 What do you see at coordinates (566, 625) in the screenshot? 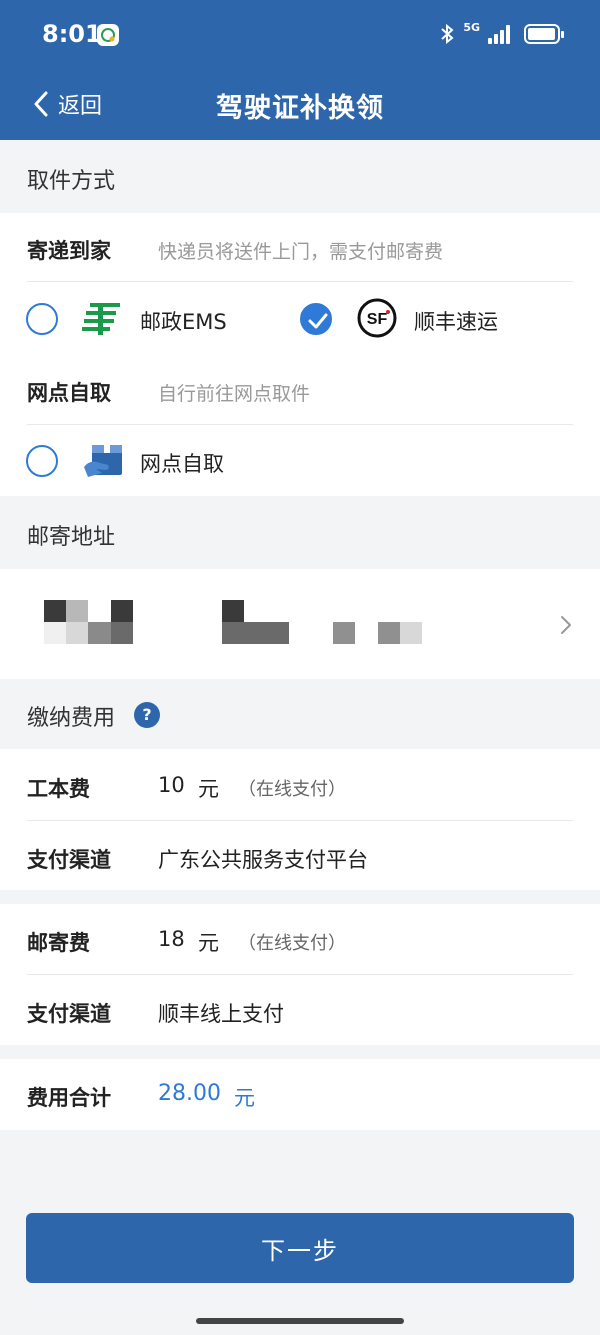
I see `chevron-right-icon` at bounding box center [566, 625].